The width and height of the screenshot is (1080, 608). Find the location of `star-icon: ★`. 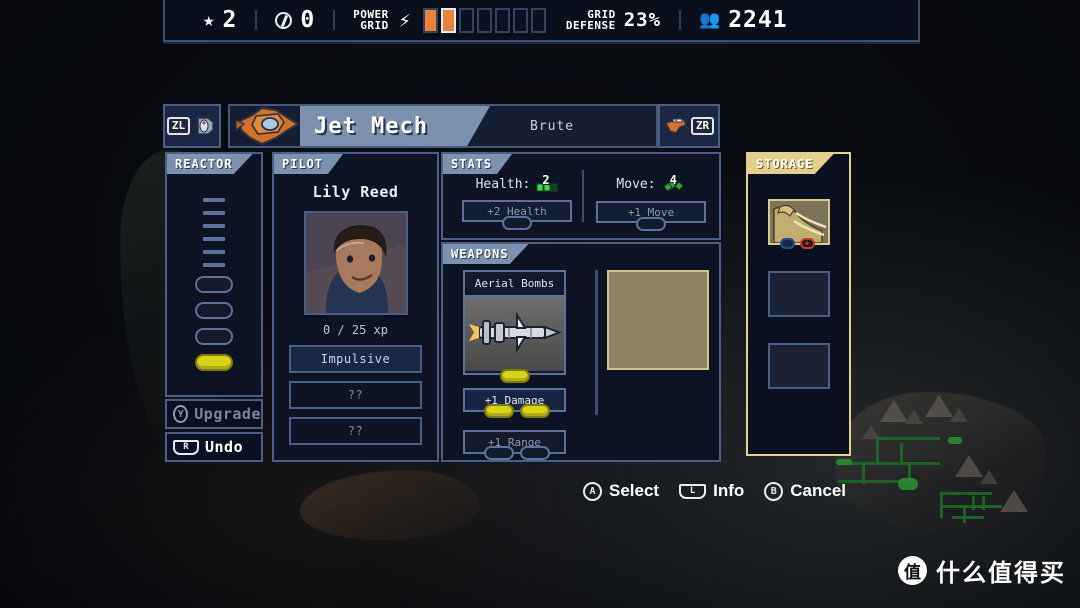

star-icon: ★ is located at coordinates (209, 19).